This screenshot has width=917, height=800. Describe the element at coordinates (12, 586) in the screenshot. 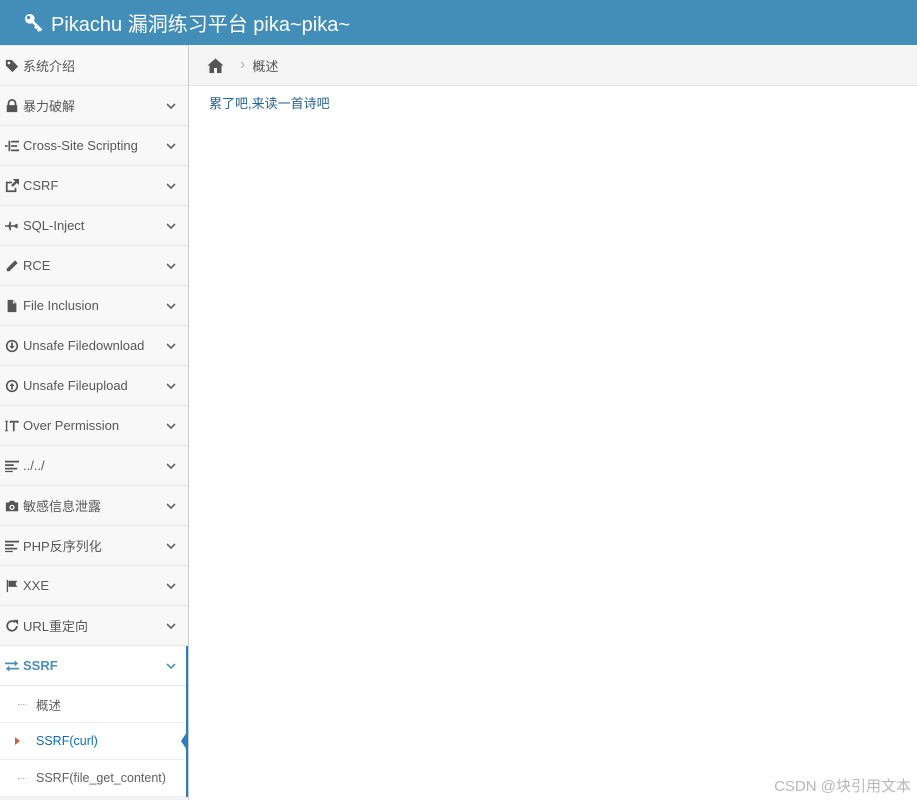

I see `flag-icon` at that location.